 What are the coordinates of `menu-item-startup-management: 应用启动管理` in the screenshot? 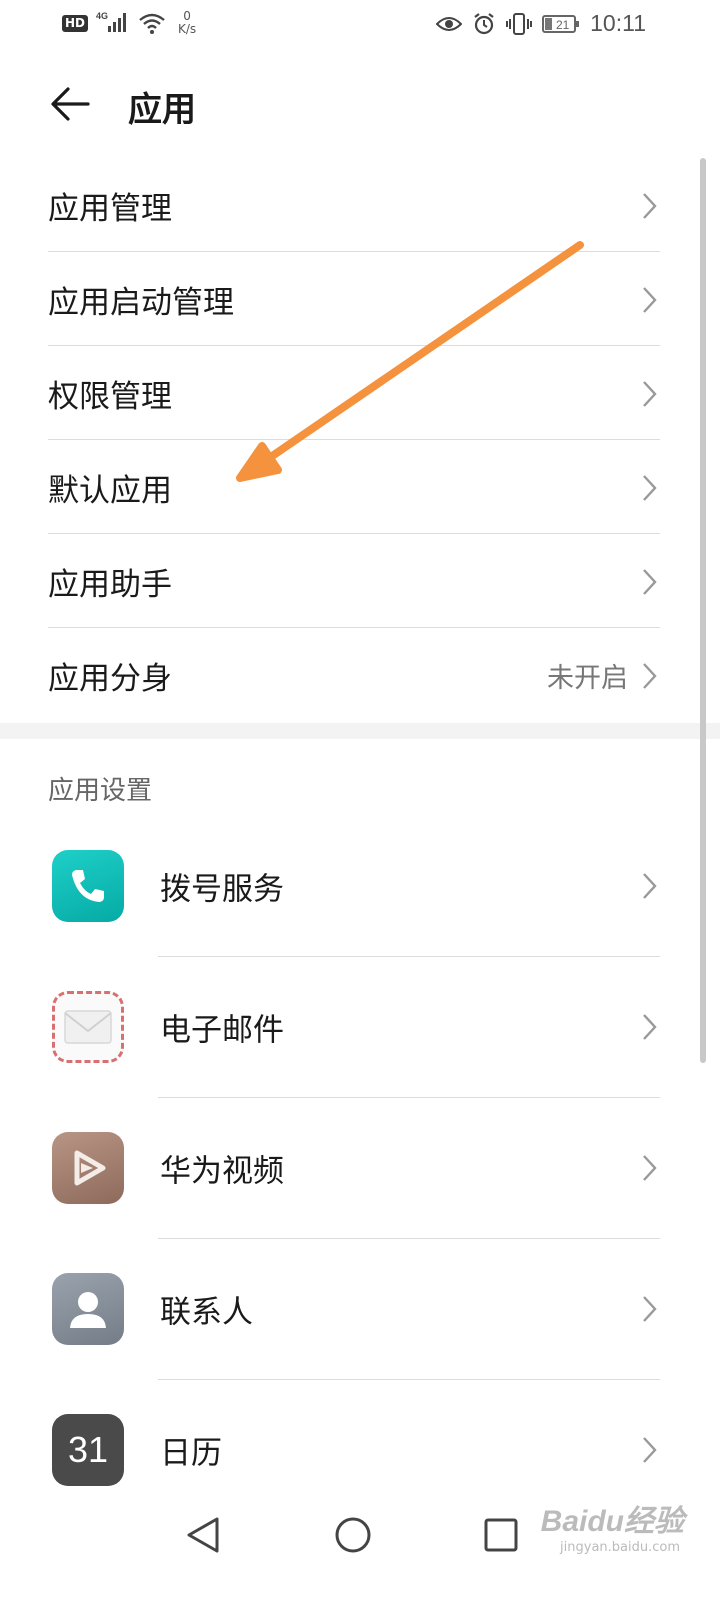 It's located at (360, 299).